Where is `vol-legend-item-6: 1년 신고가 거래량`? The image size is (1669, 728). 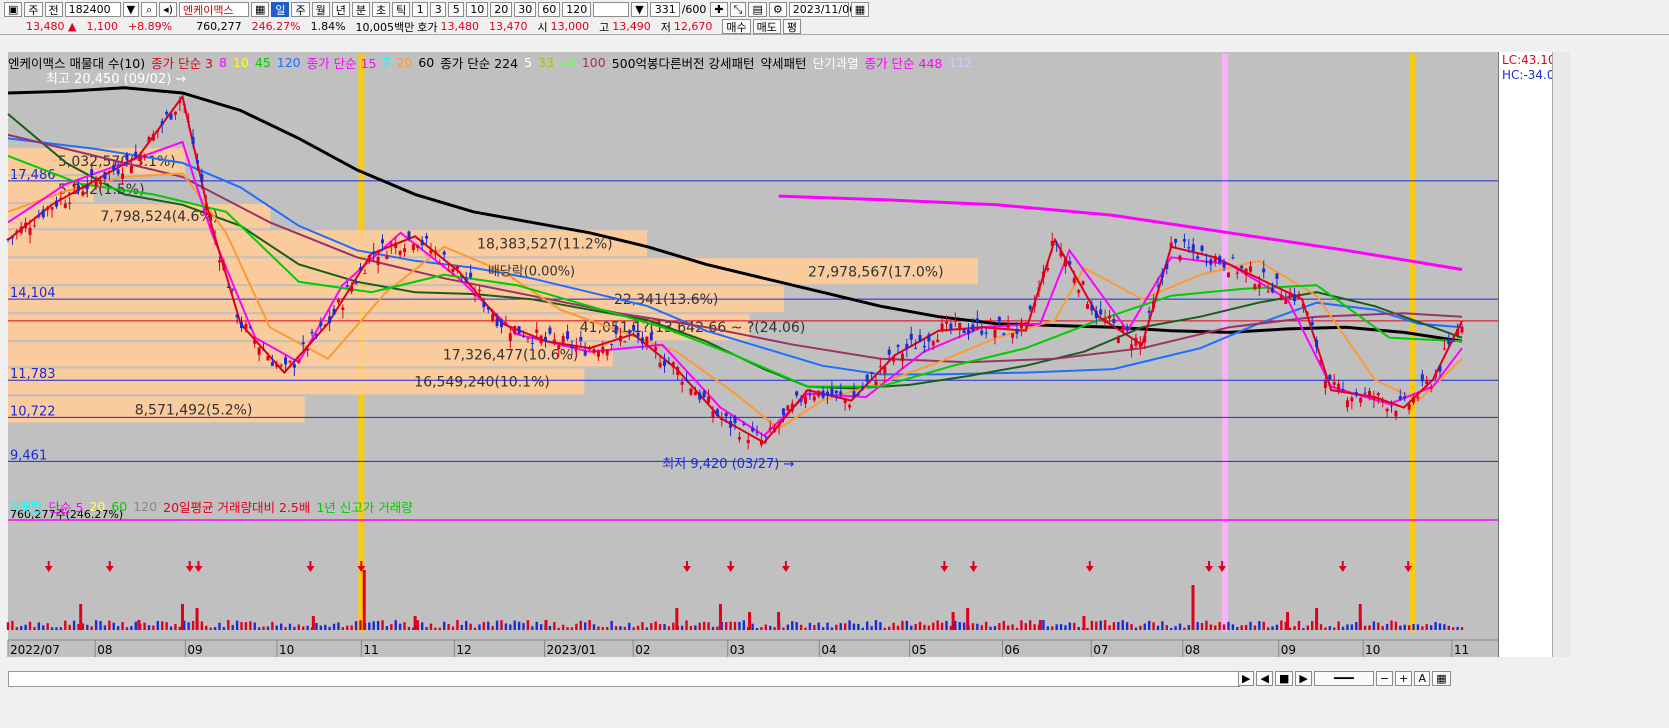 vol-legend-item-6: 1년 신고가 거래량 is located at coordinates (364, 506).